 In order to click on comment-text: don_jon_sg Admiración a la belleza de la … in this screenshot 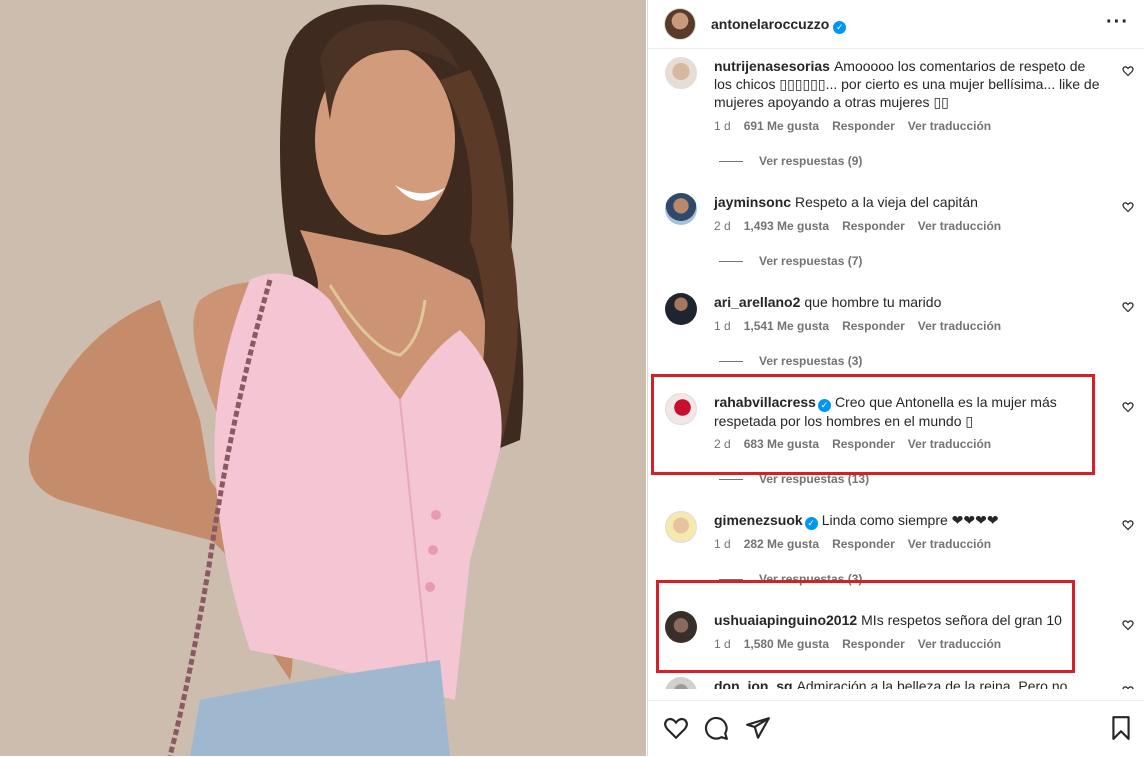, I will do `click(909, 683)`.